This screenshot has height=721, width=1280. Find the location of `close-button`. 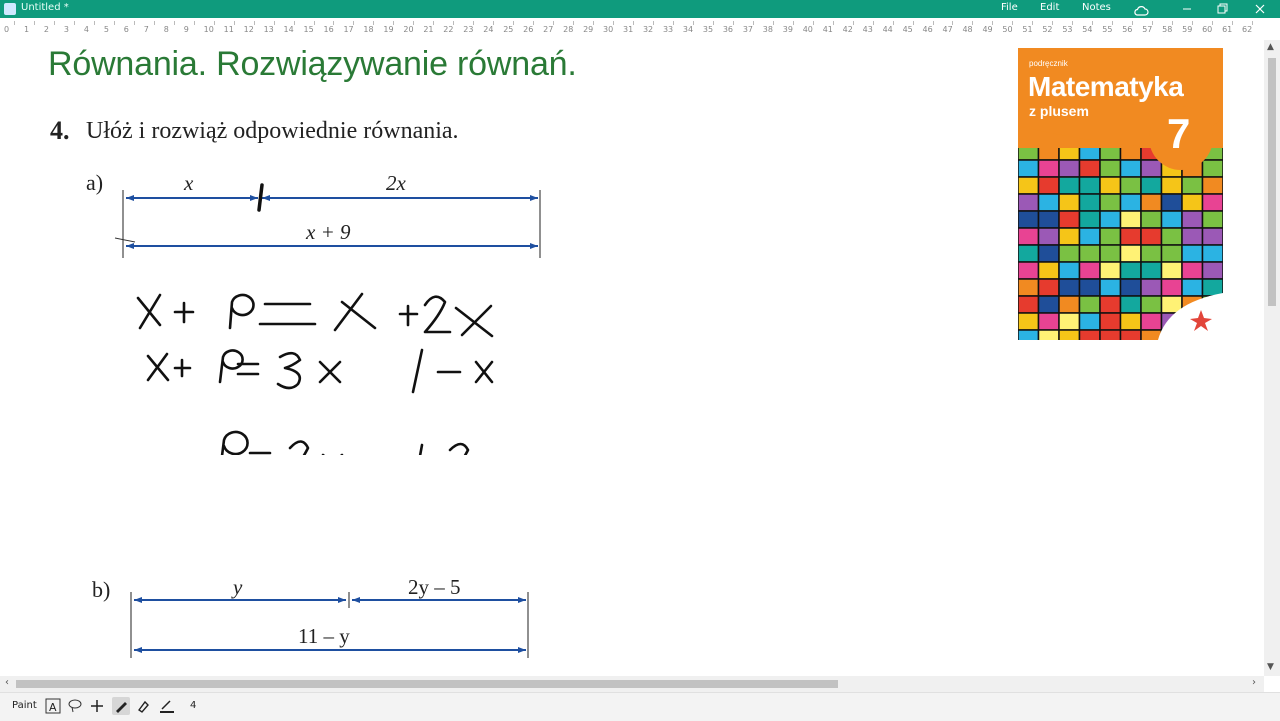

close-button is located at coordinates (1260, 9).